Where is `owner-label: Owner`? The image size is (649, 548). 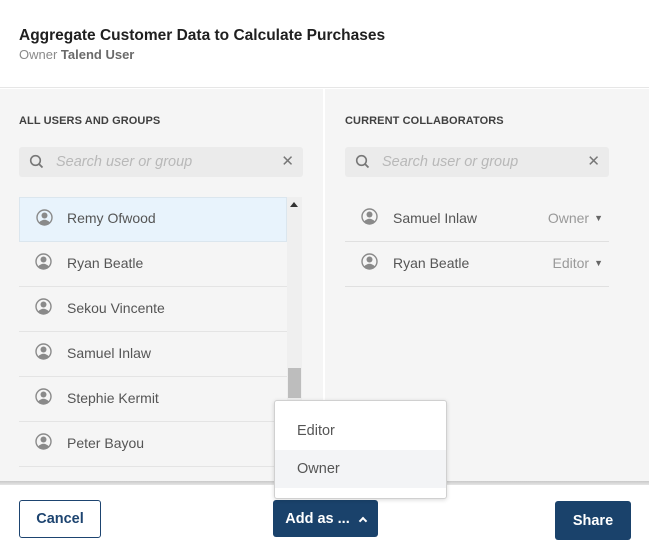 owner-label: Owner is located at coordinates (38, 54).